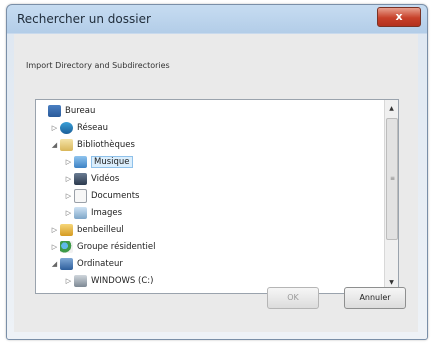 The image size is (433, 345). What do you see at coordinates (100, 230) in the screenshot?
I see `tree-item-label: benbeilleul` at bounding box center [100, 230].